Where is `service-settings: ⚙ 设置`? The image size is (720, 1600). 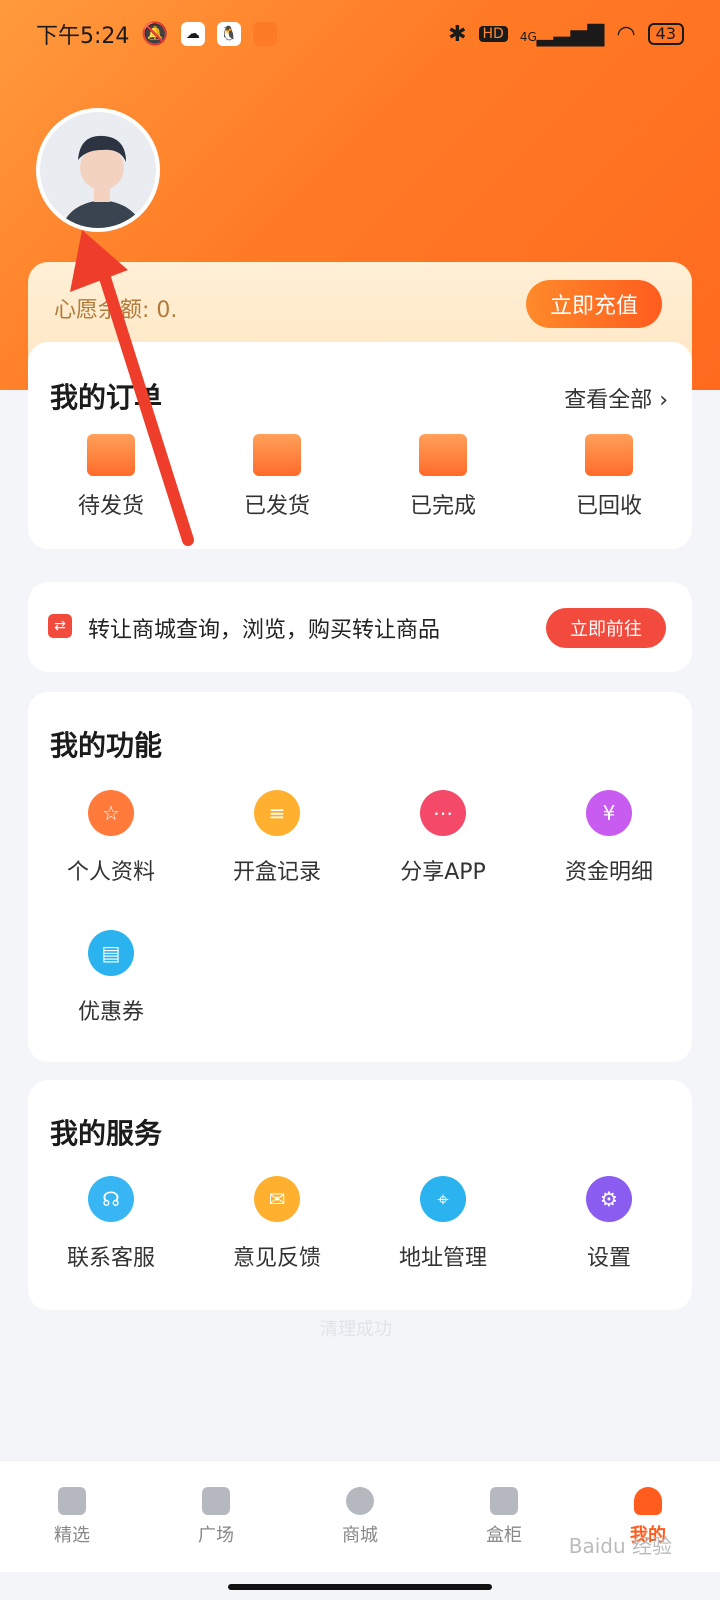
service-settings: ⚙ 设置 is located at coordinates (609, 1246).